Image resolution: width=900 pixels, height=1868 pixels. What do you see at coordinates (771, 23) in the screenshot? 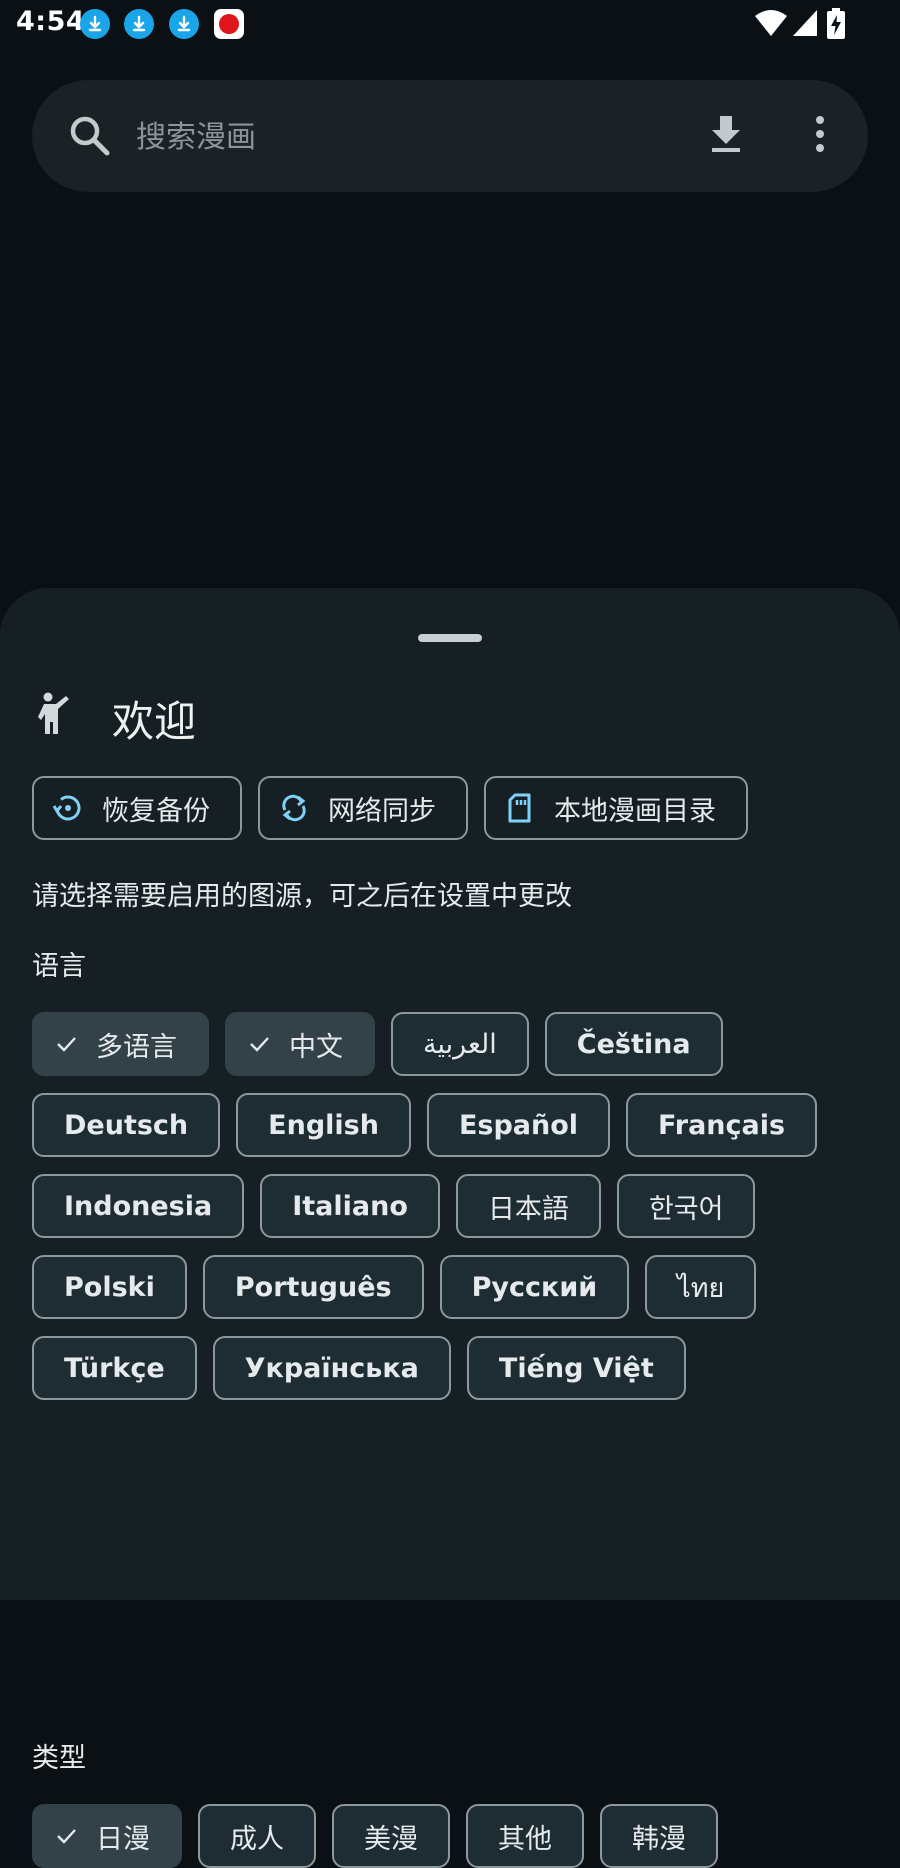
I see `wifi-icon` at bounding box center [771, 23].